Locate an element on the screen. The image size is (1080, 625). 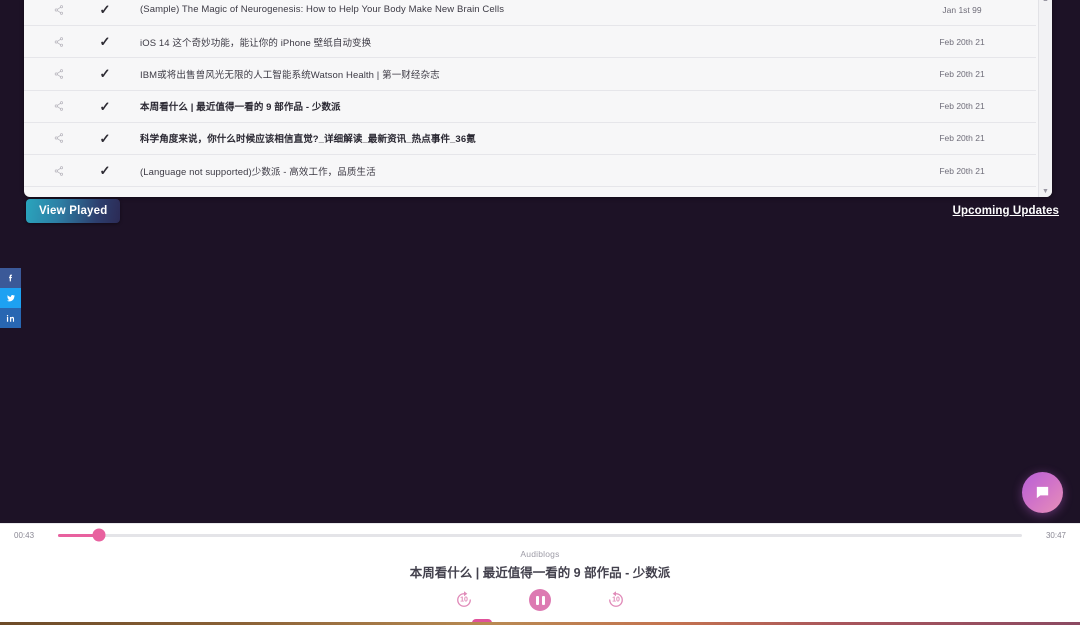
transport-controls: 10 10 is located at coordinates (540, 600).